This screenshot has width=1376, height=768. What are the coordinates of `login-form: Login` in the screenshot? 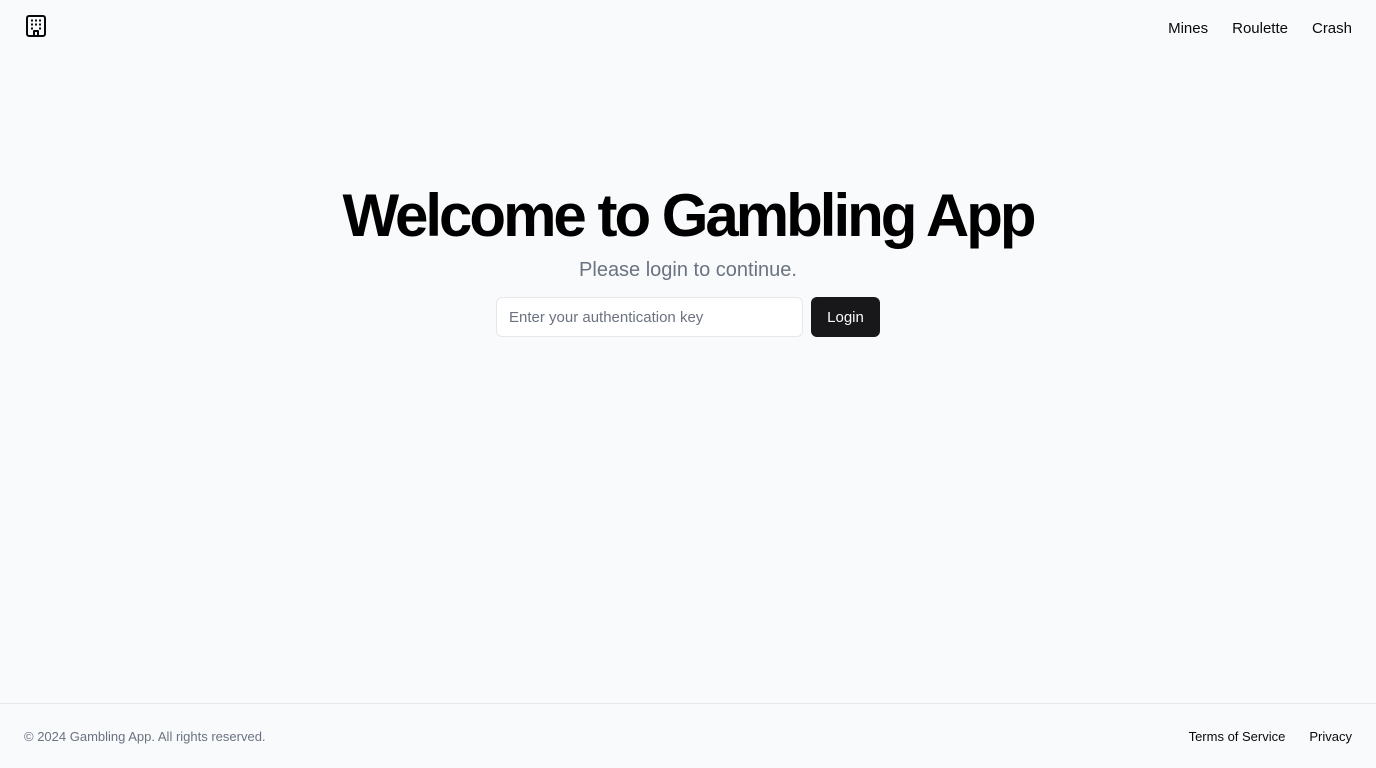 It's located at (688, 317).